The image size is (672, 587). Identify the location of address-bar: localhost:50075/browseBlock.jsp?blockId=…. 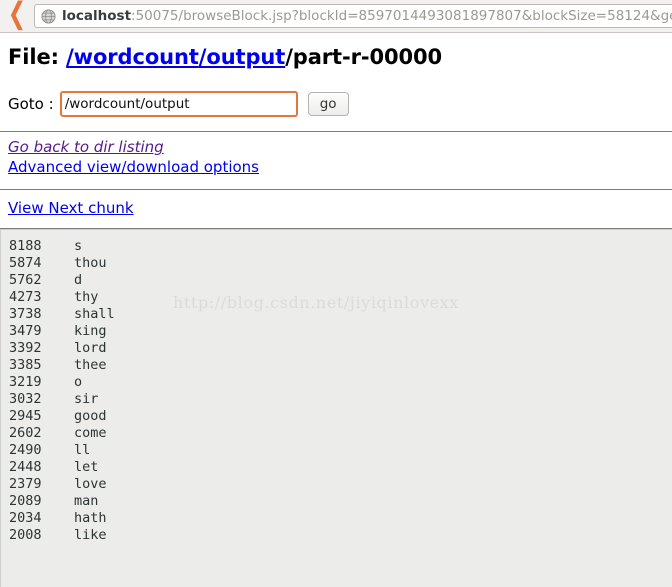
(353, 16).